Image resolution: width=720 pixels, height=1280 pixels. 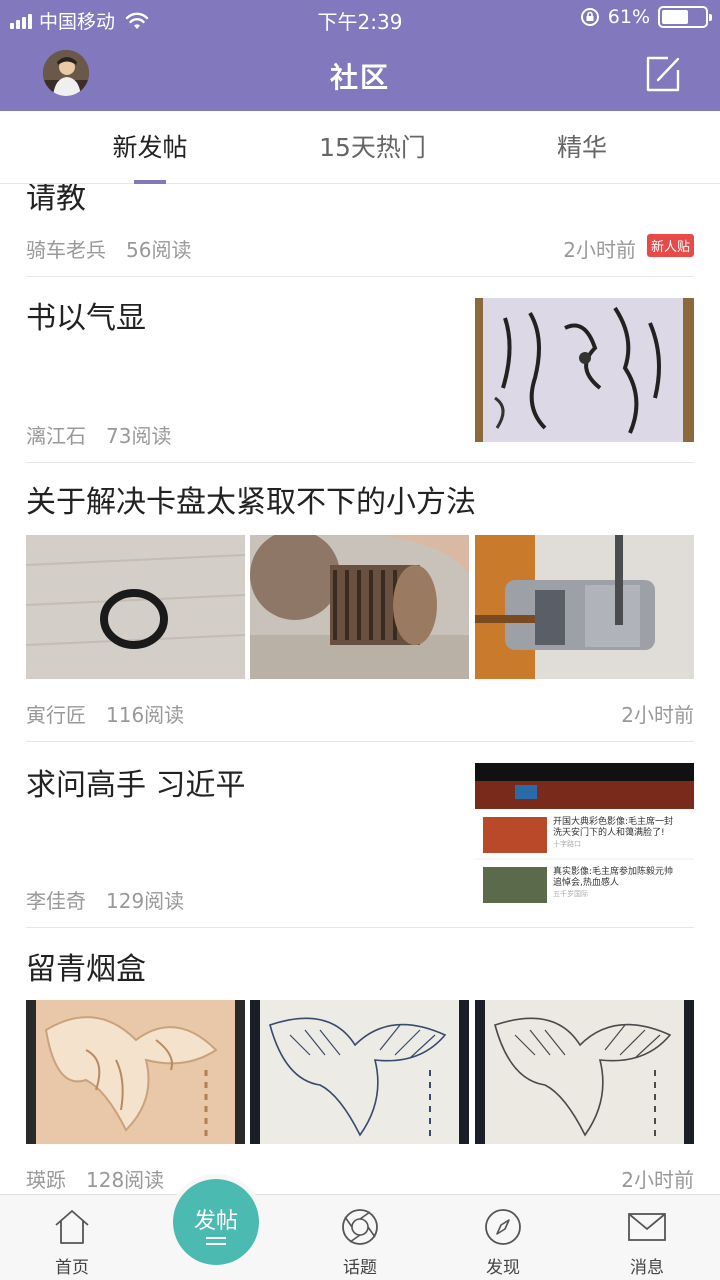 I want to click on tab-label: 新发帖, so click(x=150, y=147).